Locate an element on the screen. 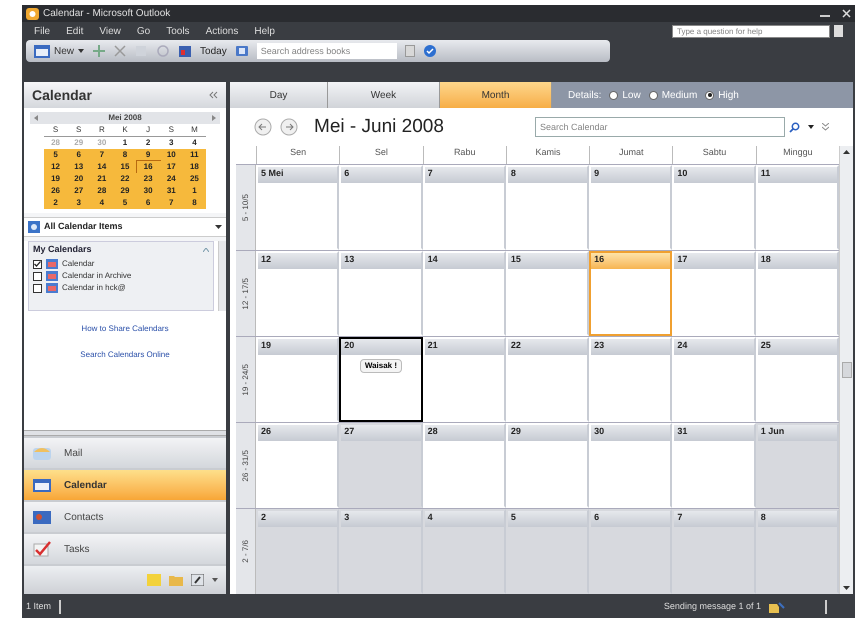  next-month-icon is located at coordinates (214, 118).